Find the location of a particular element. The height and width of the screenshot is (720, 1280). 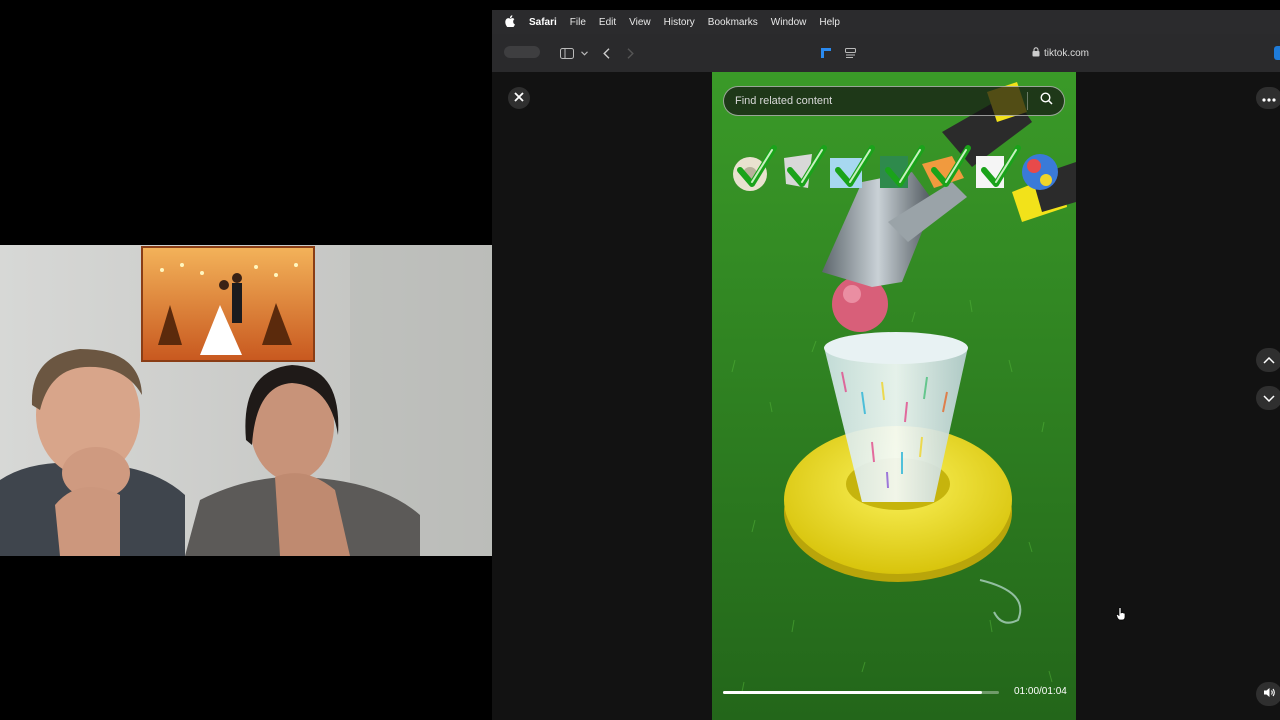

video-progress-bar is located at coordinates (861, 692).